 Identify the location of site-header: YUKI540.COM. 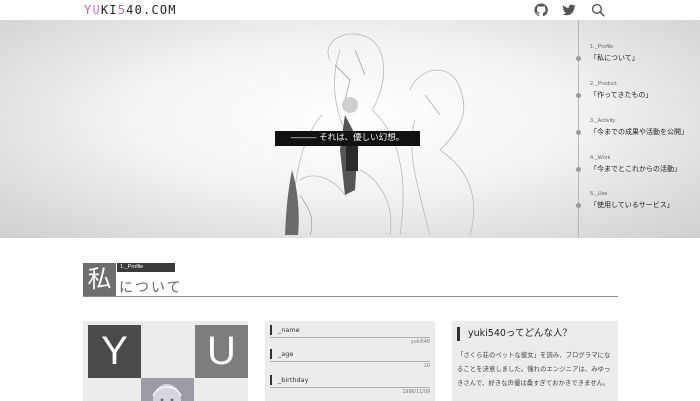
(350, 10).